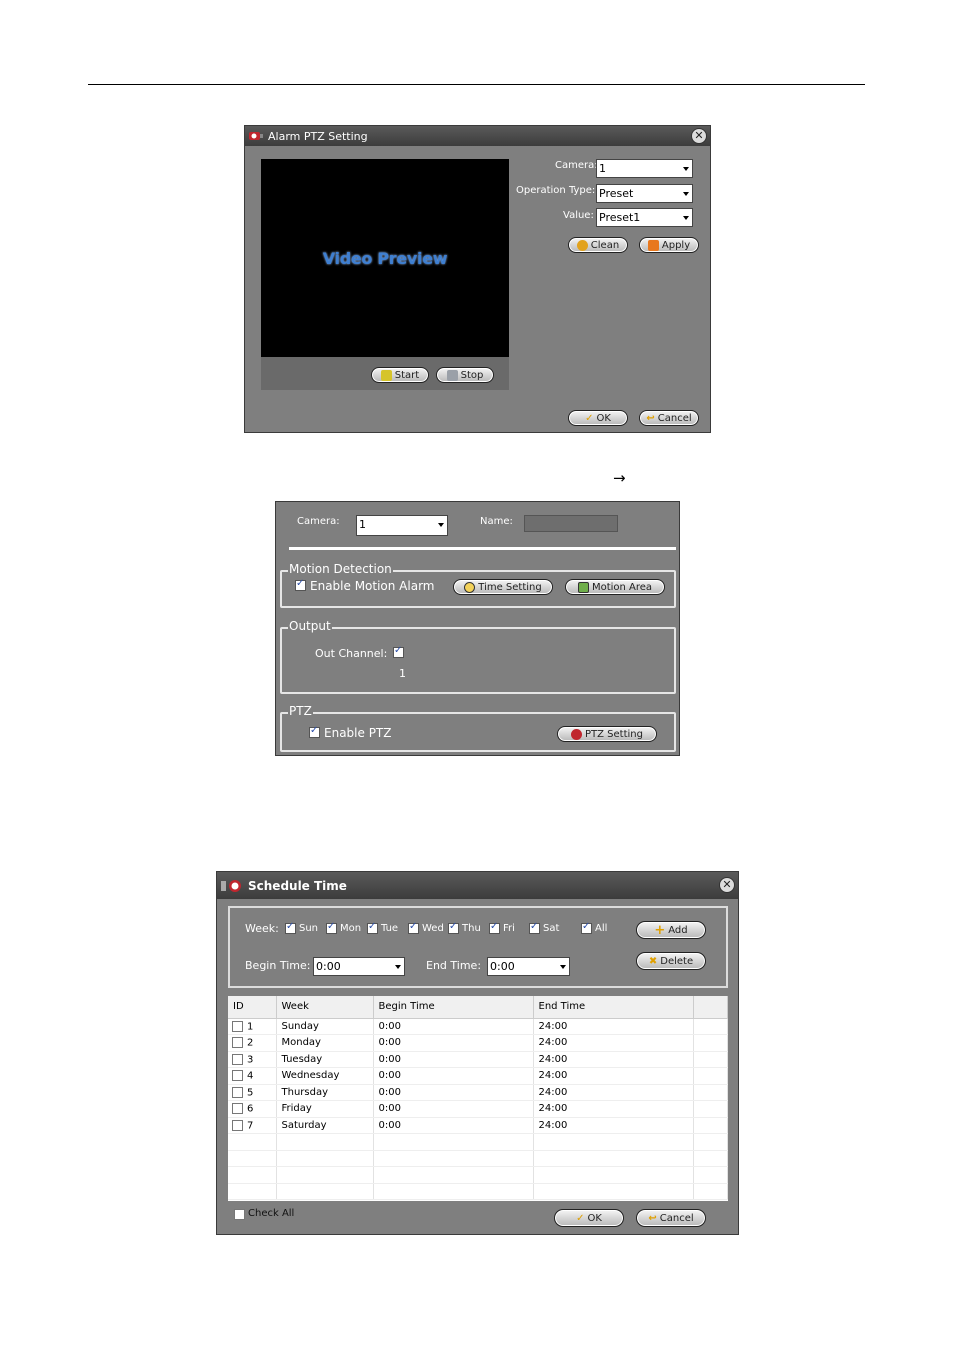  What do you see at coordinates (325, 1092) in the screenshot?
I see `cell-week: Thursday` at bounding box center [325, 1092].